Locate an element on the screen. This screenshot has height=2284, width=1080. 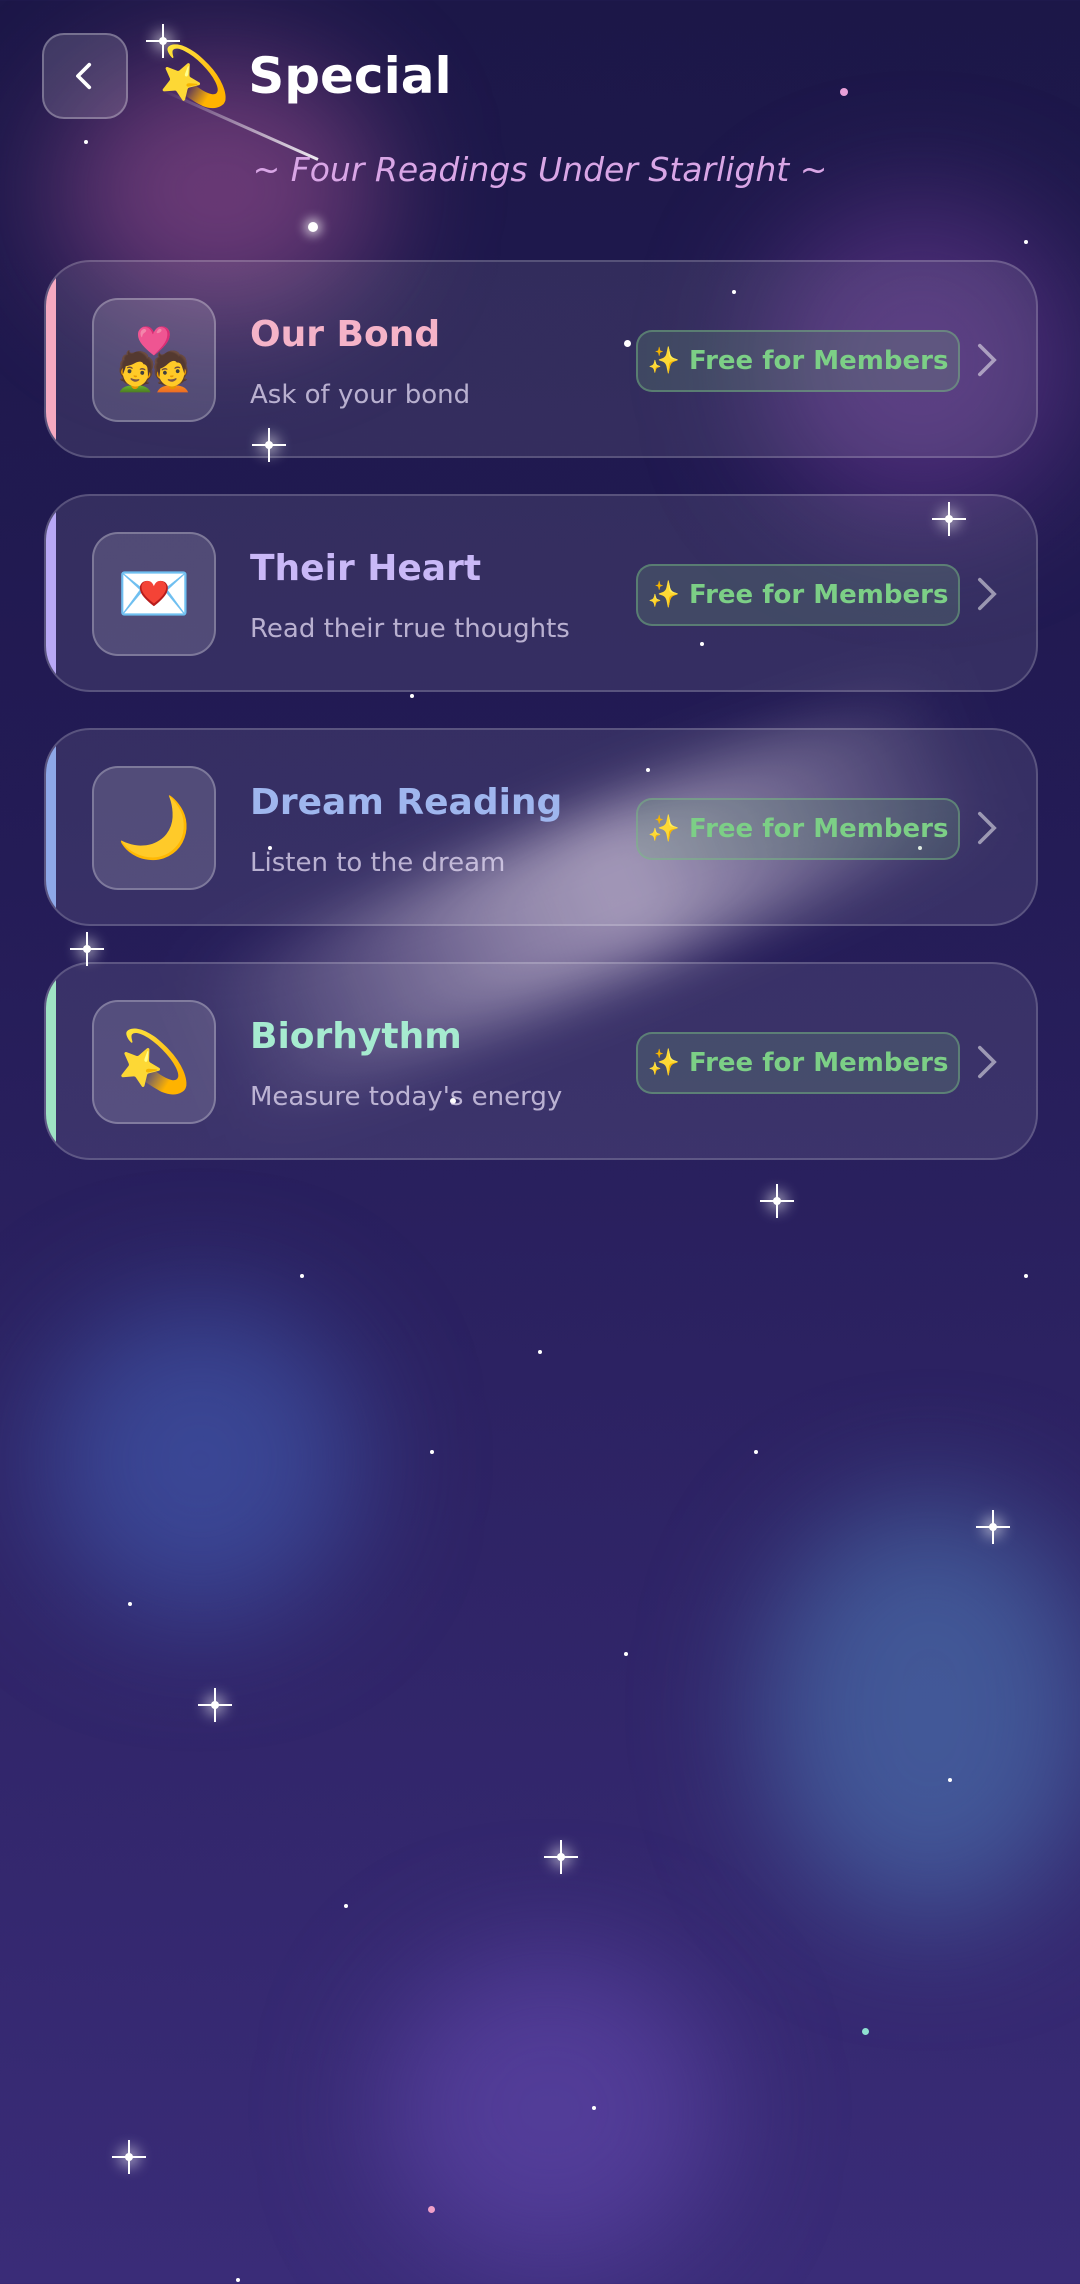
card-description: Measure today's energy is located at coordinates (406, 1097).